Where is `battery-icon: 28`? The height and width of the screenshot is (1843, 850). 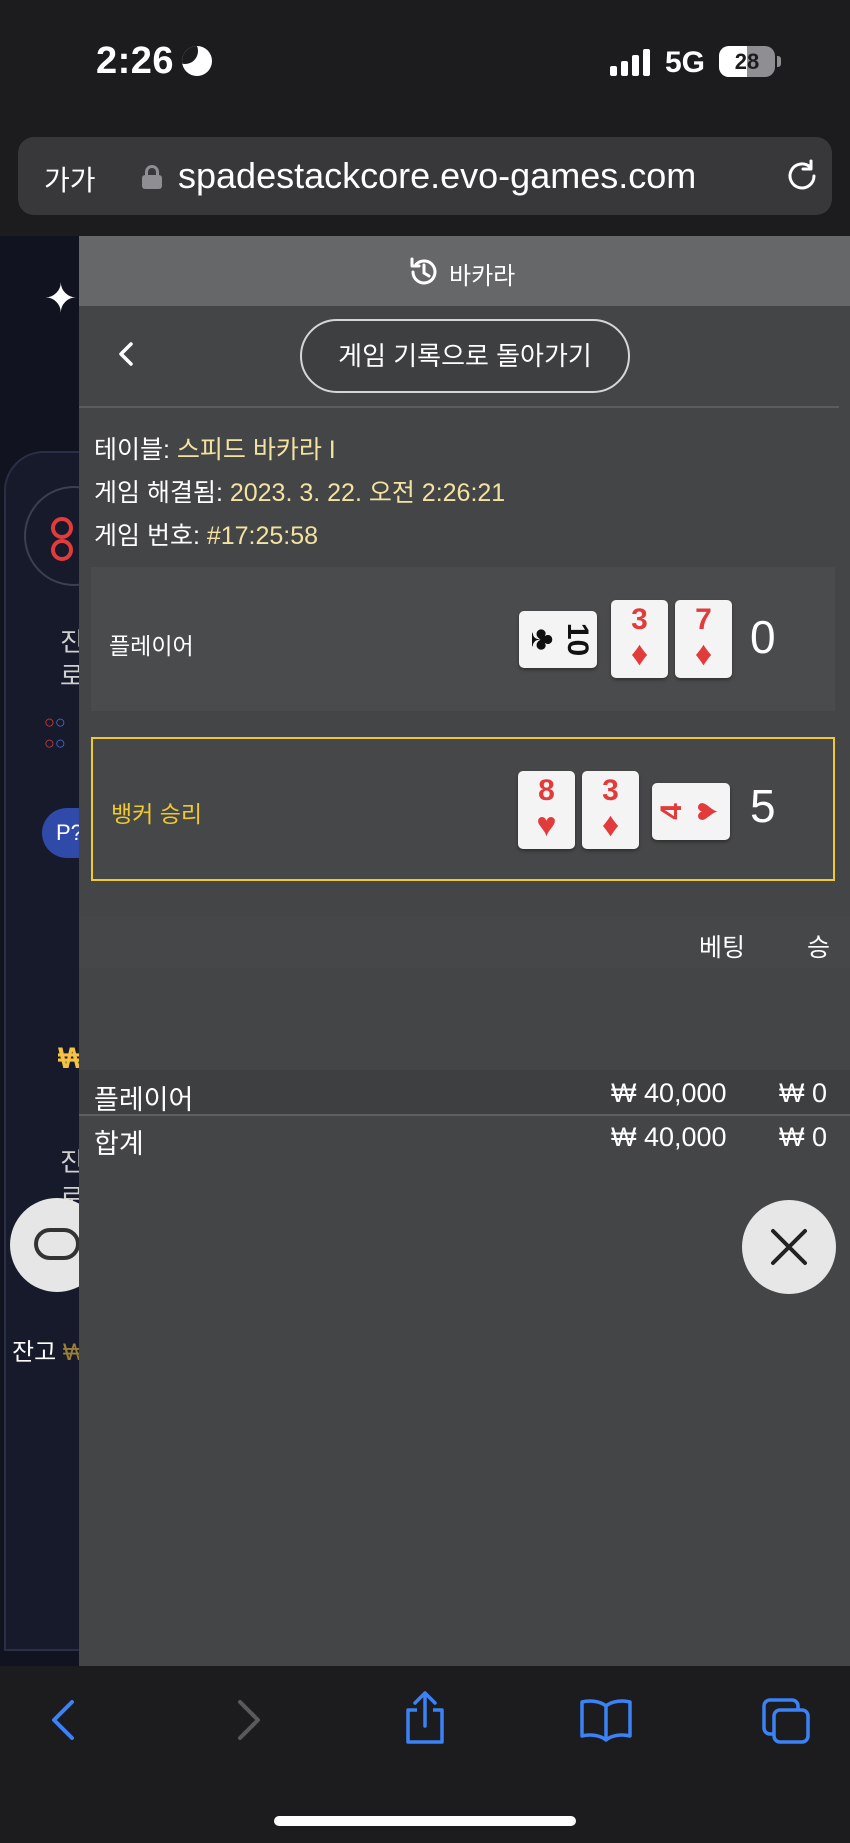
battery-icon: 28 is located at coordinates (747, 61).